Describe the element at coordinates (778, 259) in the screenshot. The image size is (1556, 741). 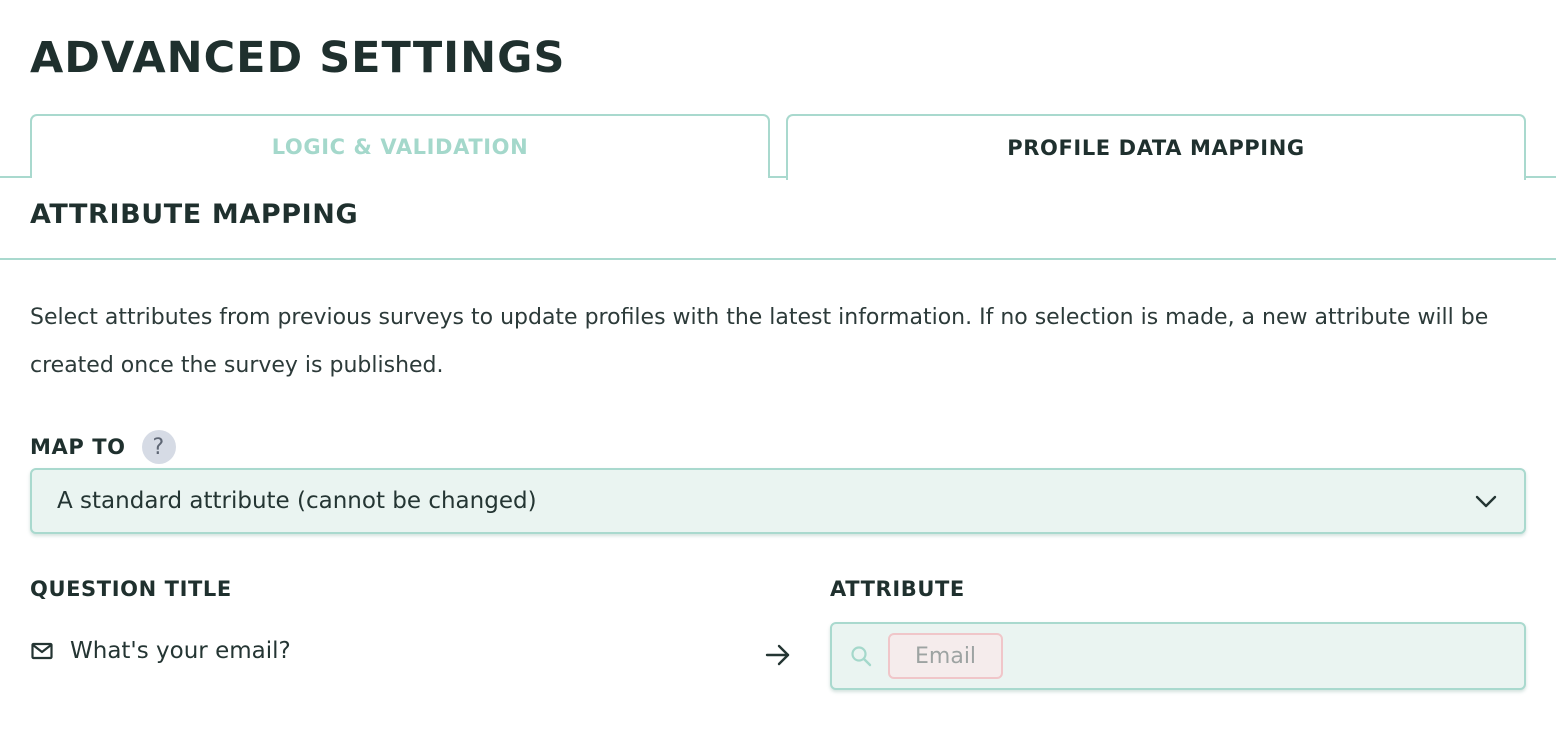
I see `section-divider` at that location.